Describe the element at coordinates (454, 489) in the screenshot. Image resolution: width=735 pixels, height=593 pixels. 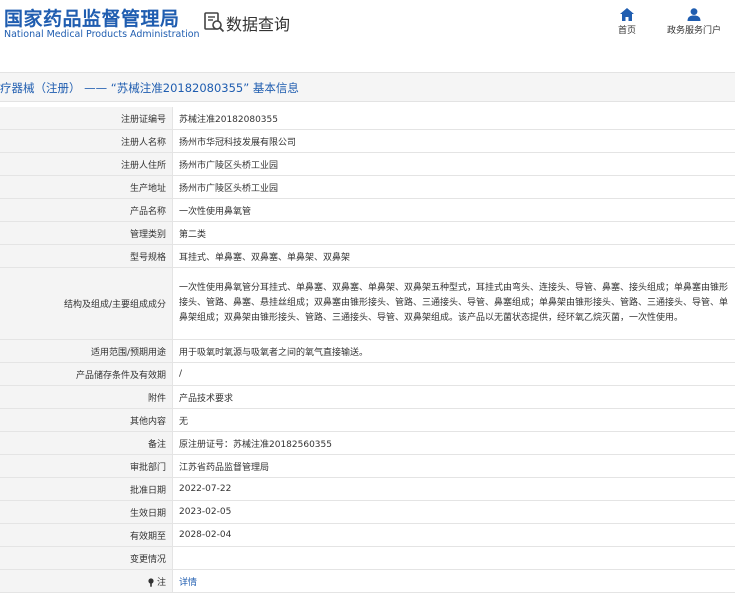
I see `row-value: 2022-07-22` at that location.